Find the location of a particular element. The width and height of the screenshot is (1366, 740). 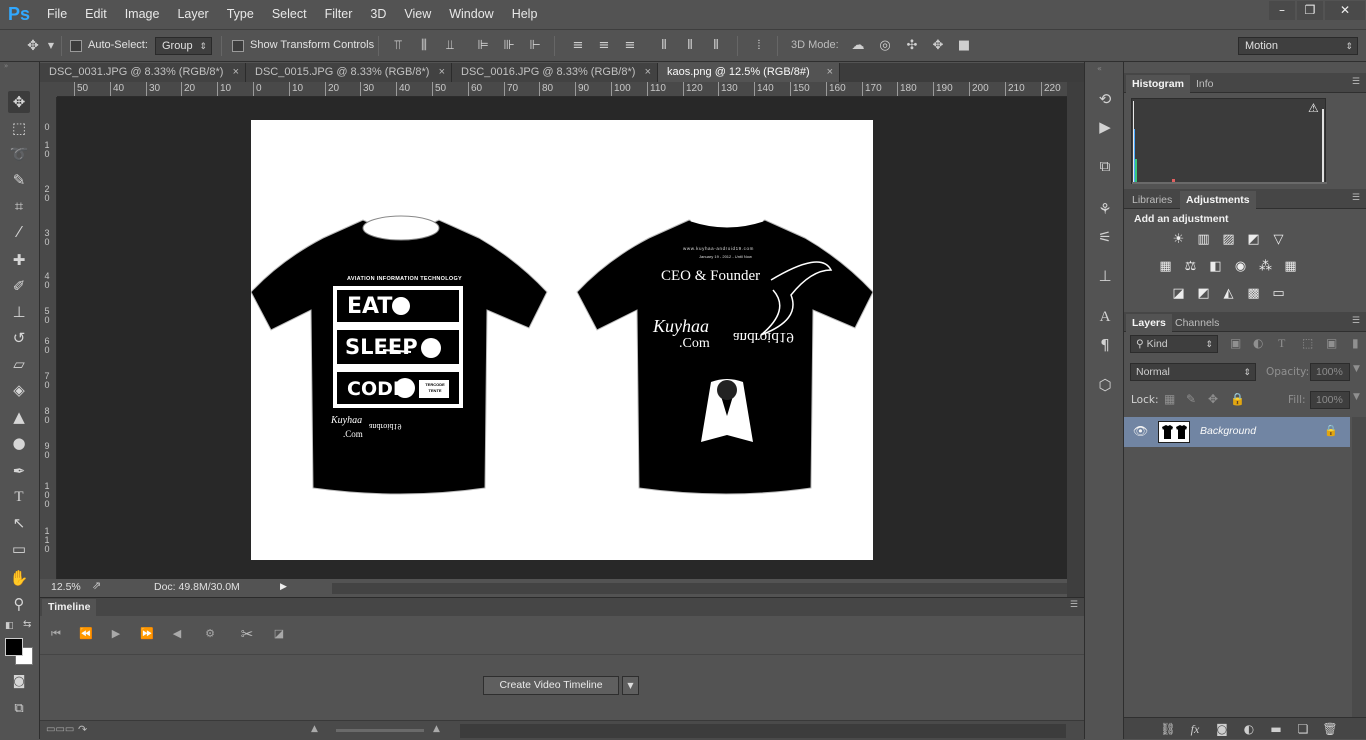

render-icon: ↷ is located at coordinates (82, 729).